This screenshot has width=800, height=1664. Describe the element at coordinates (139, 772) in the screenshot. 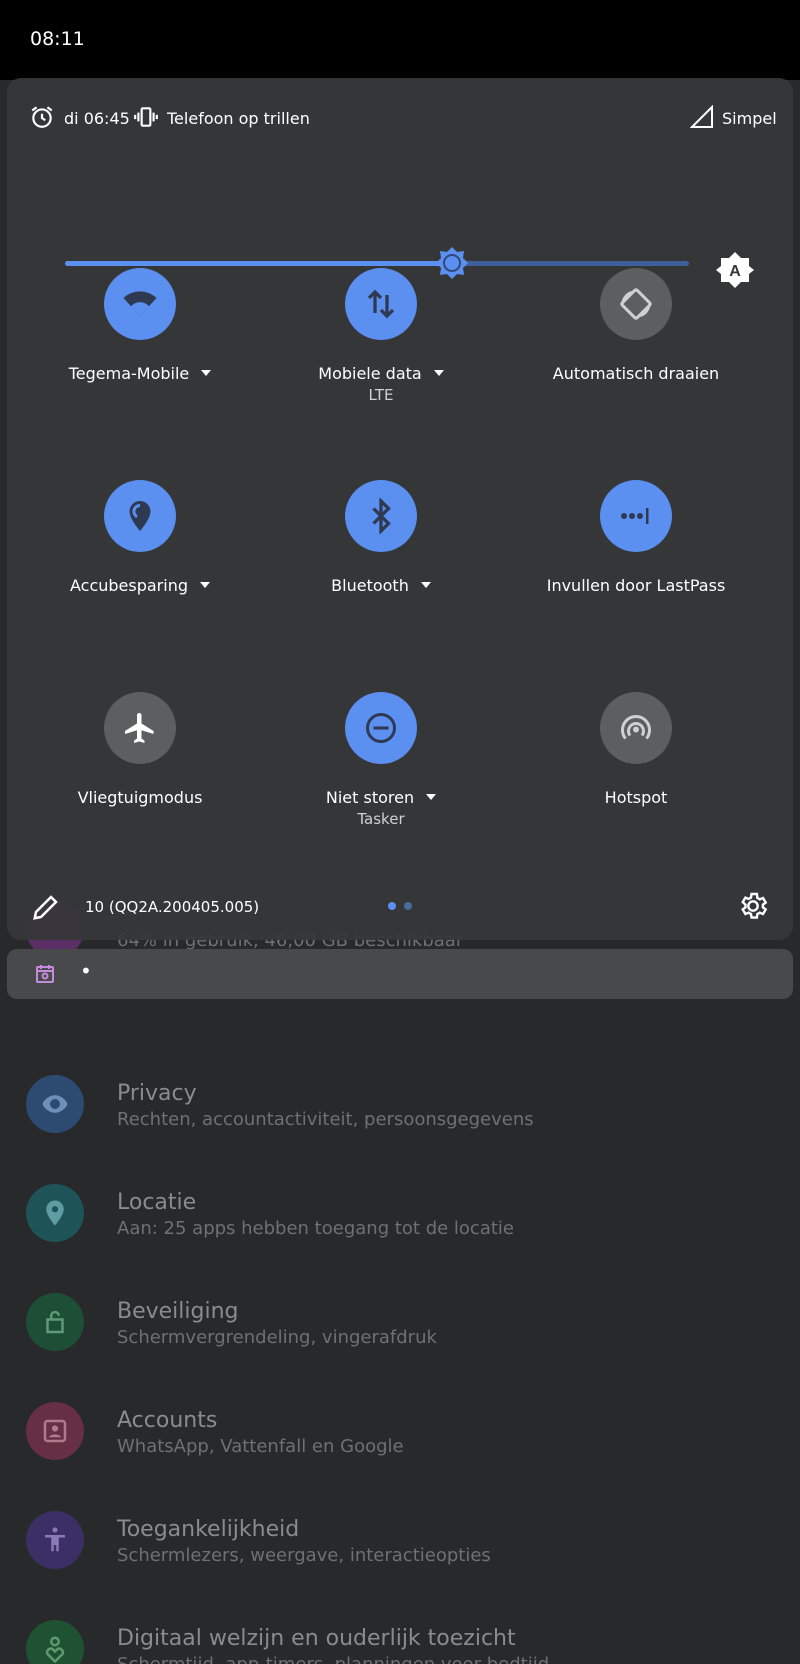

I see `tile-airplane-mode: Vliegtuigmodus` at that location.